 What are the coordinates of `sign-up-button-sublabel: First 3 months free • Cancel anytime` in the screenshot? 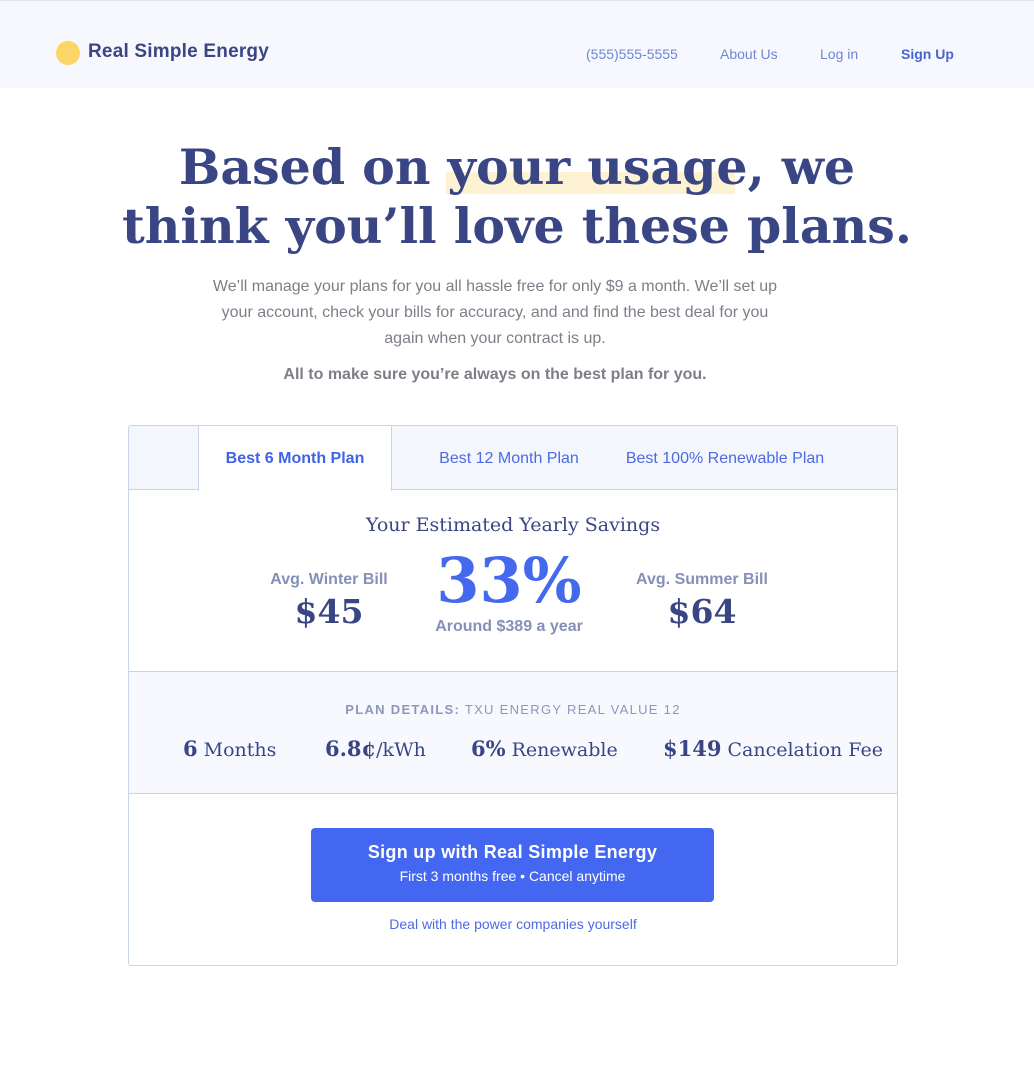 It's located at (512, 876).